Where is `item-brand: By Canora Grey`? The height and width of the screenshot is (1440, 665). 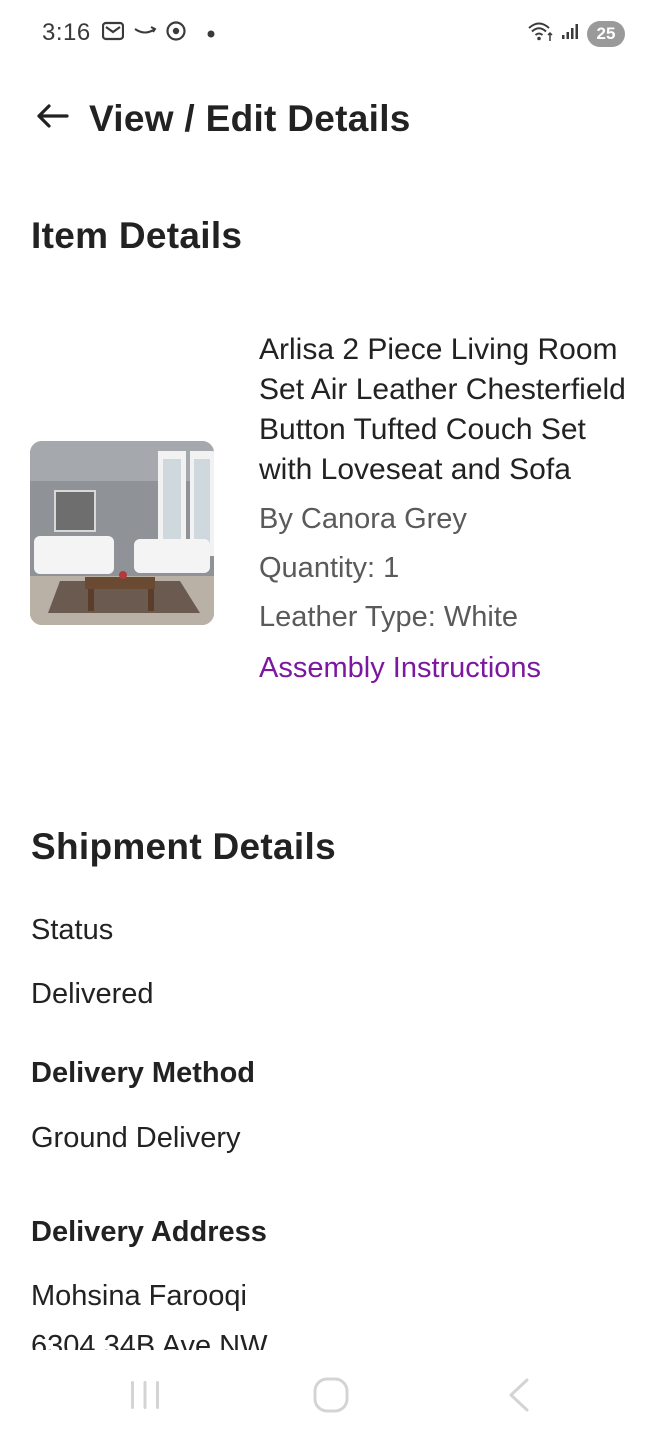 item-brand: By Canora Grey is located at coordinates (363, 519).